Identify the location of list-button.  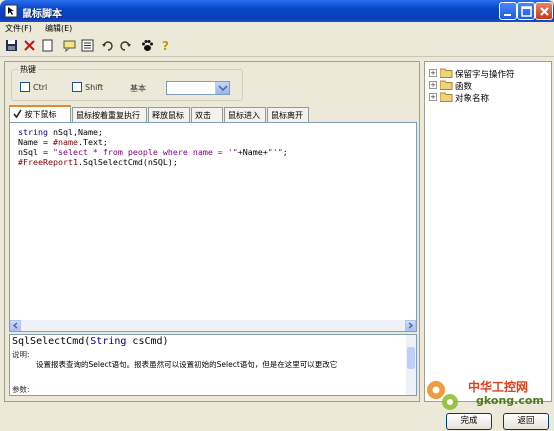
(87, 45).